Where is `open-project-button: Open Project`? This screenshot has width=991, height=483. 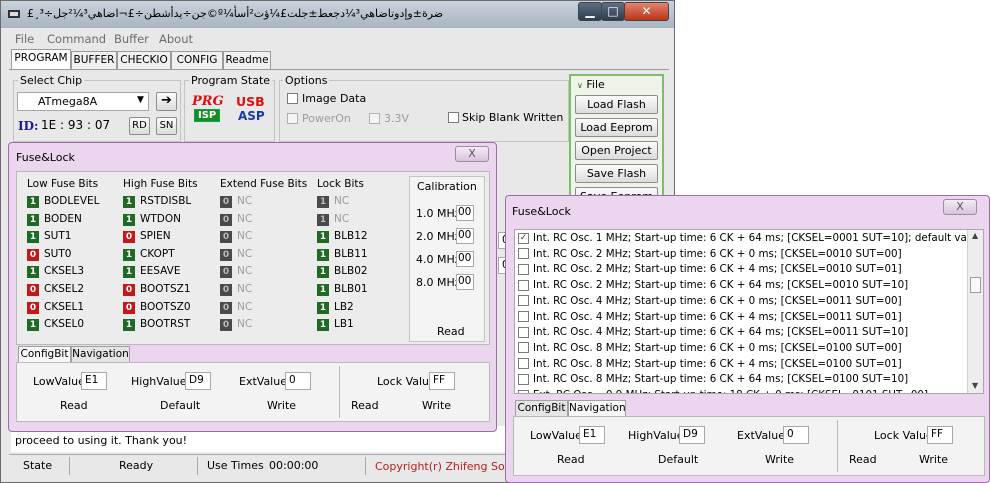 open-project-button: Open Project is located at coordinates (616, 150).